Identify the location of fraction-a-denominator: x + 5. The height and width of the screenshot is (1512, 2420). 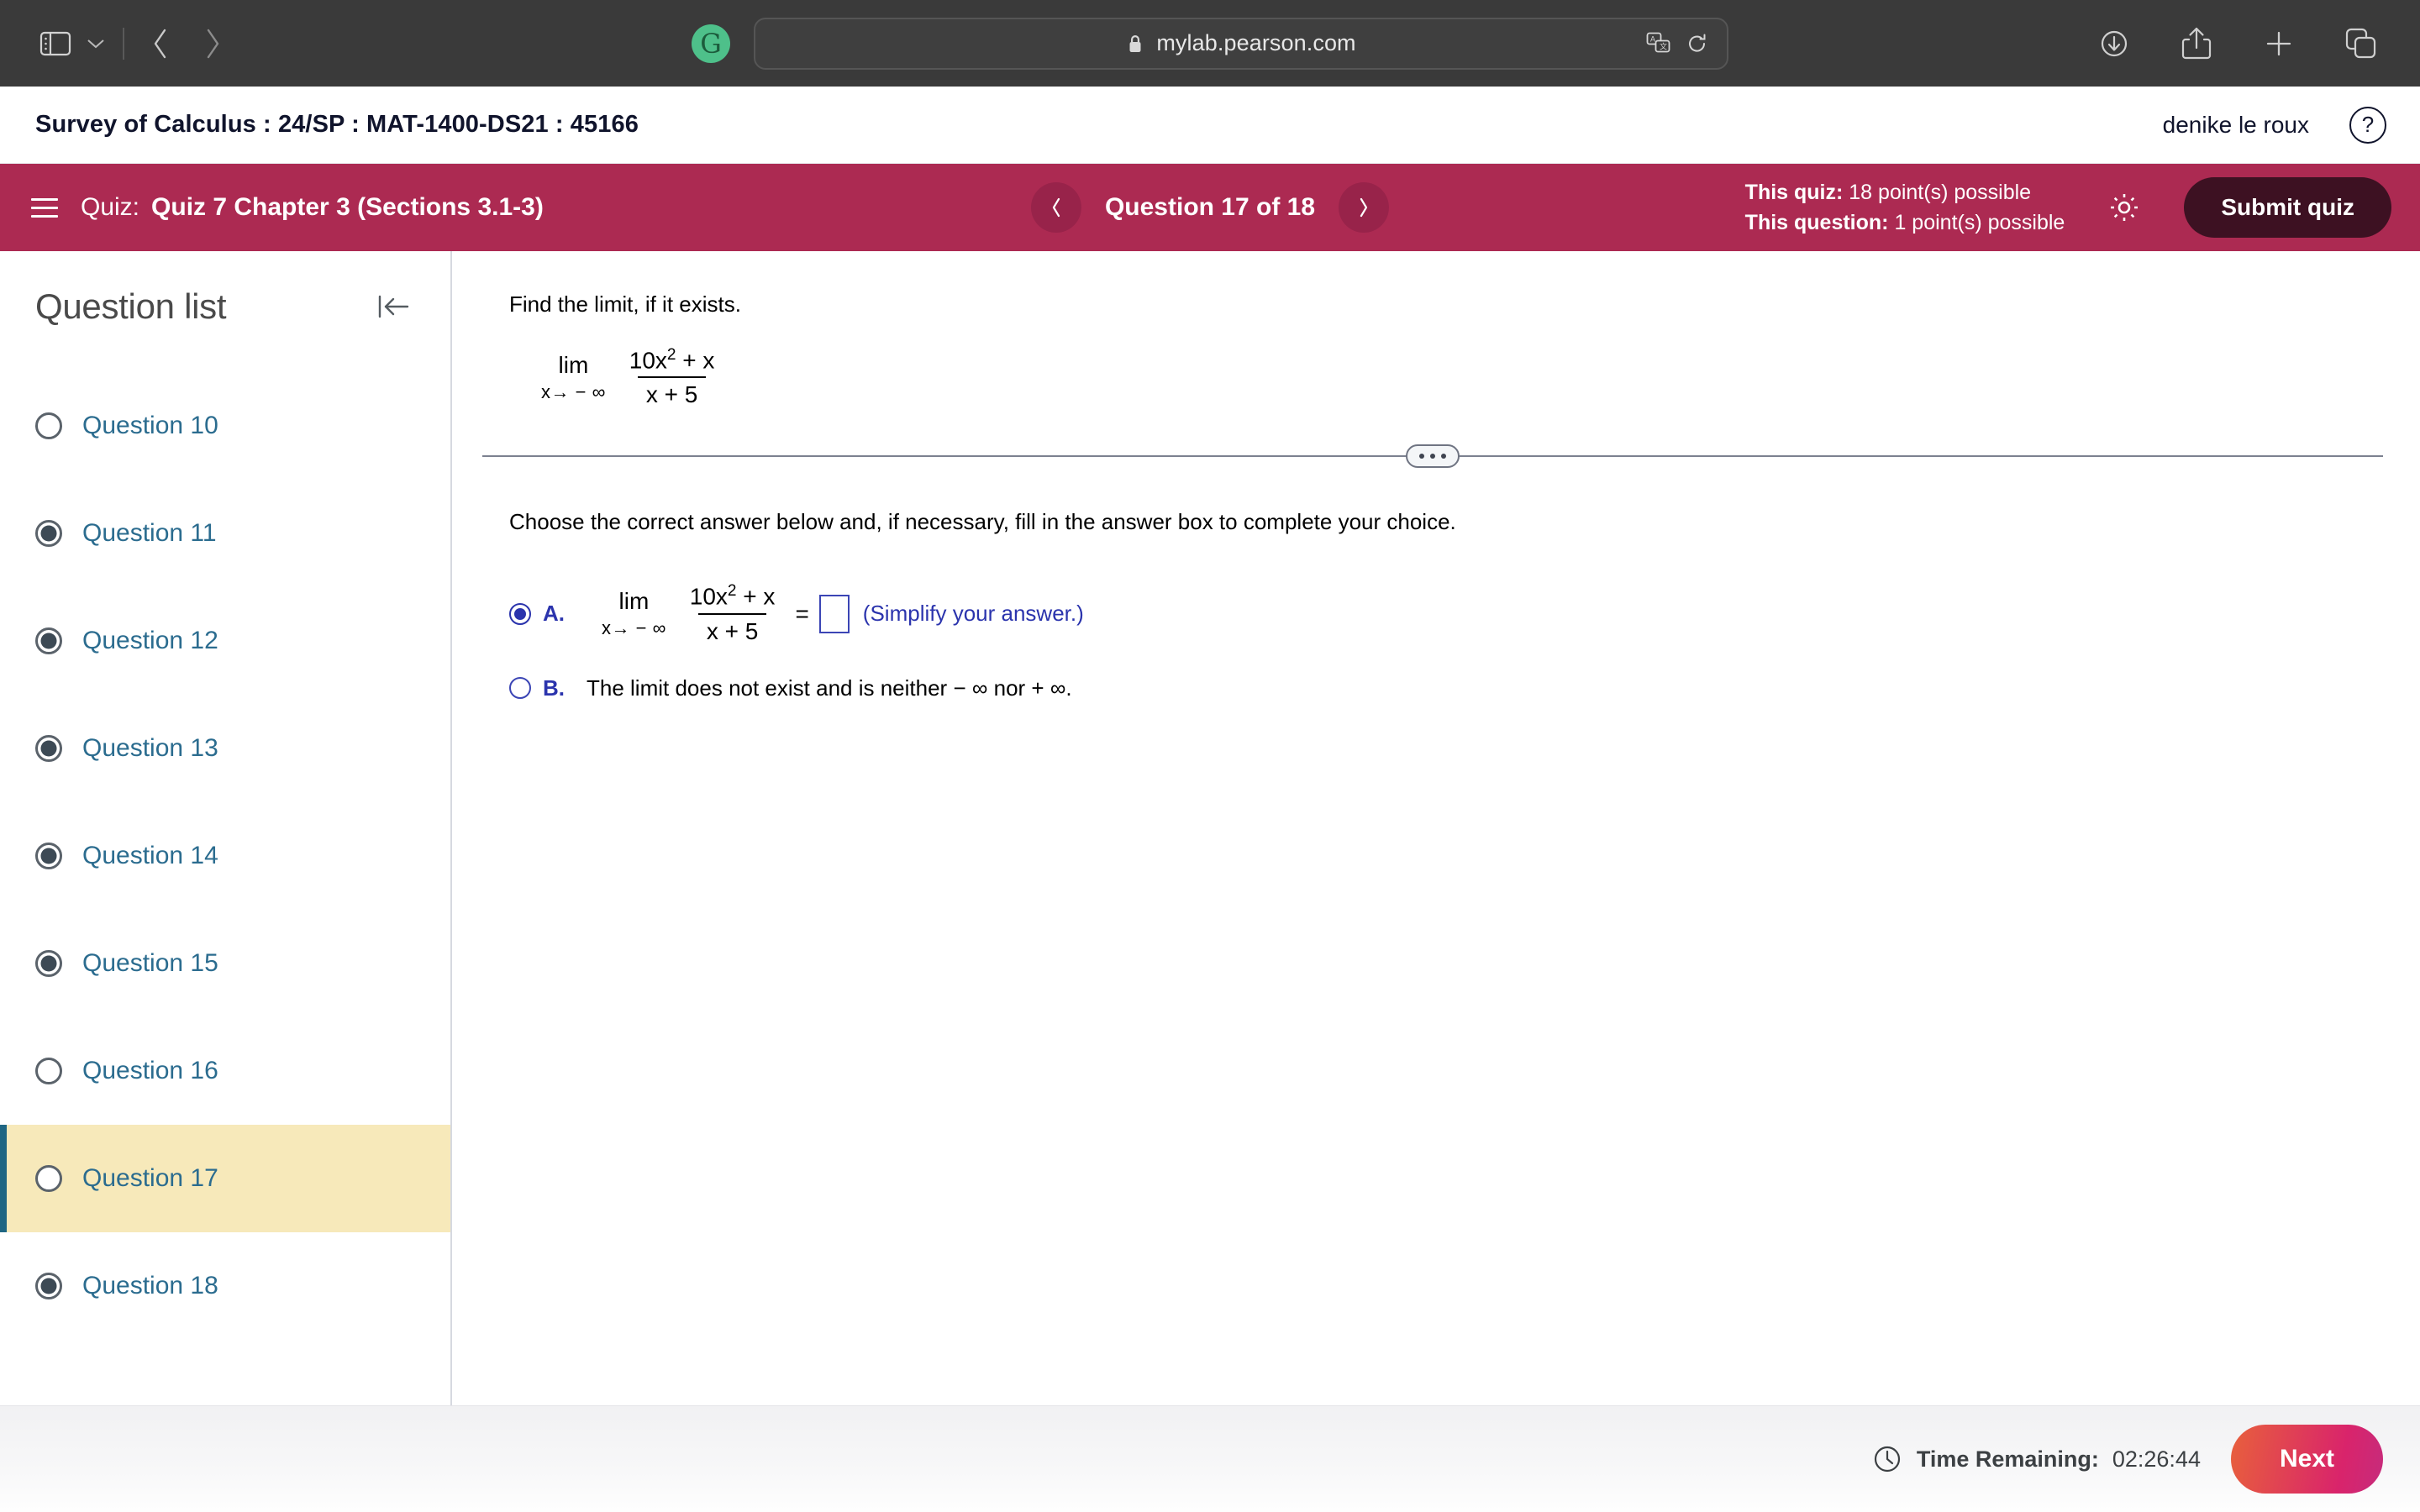
(732, 628).